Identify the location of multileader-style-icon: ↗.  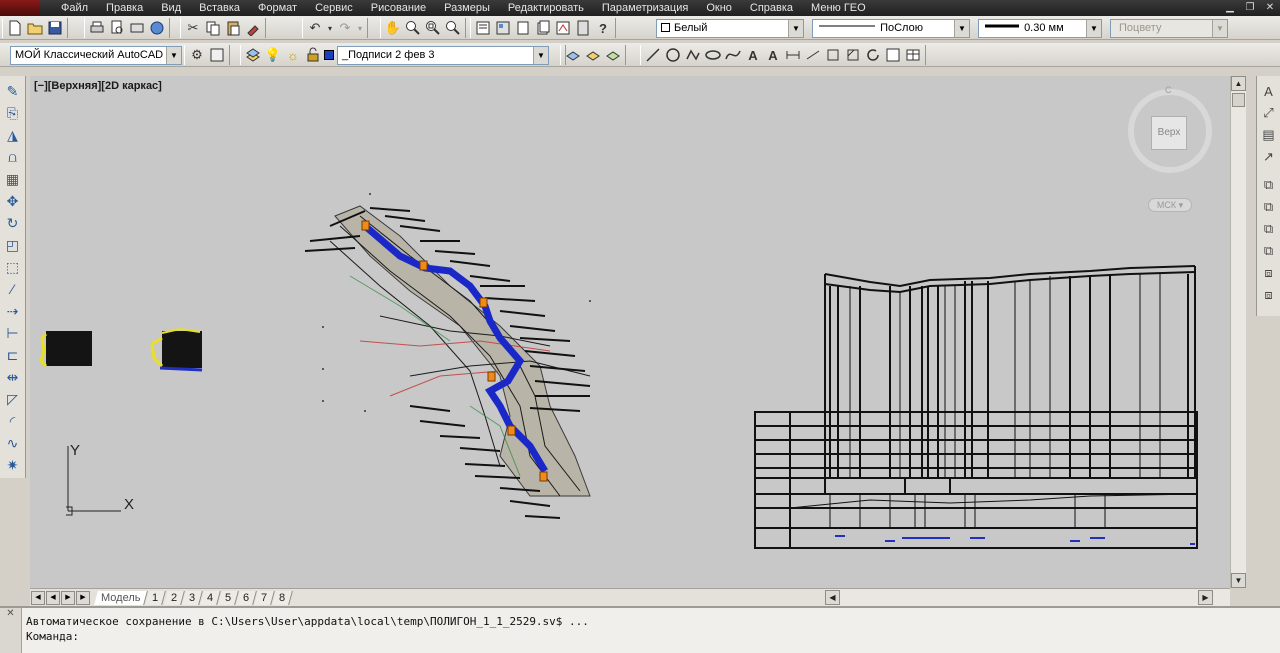
(1269, 157).